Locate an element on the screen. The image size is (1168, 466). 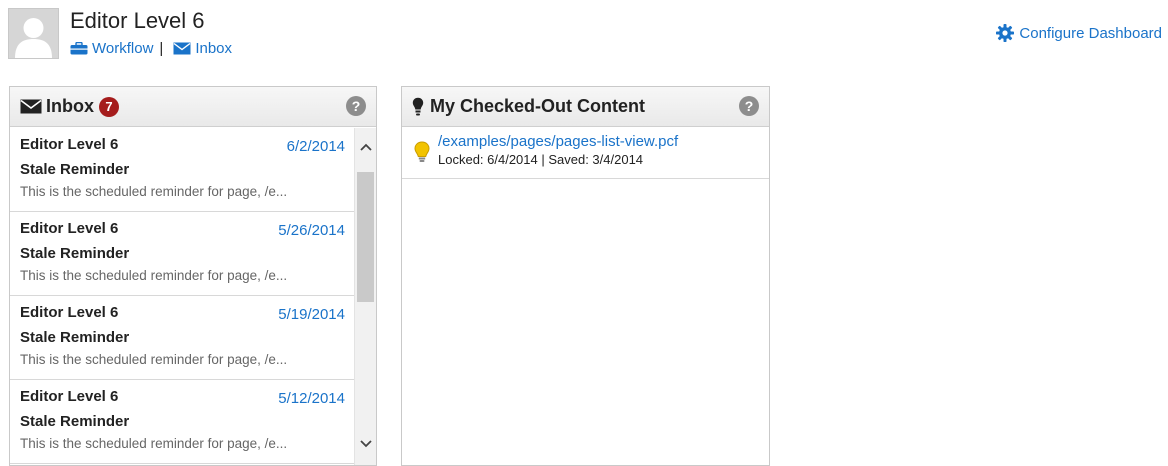
configure-dashboard-link: Configure Dashboard is located at coordinates (1079, 33).